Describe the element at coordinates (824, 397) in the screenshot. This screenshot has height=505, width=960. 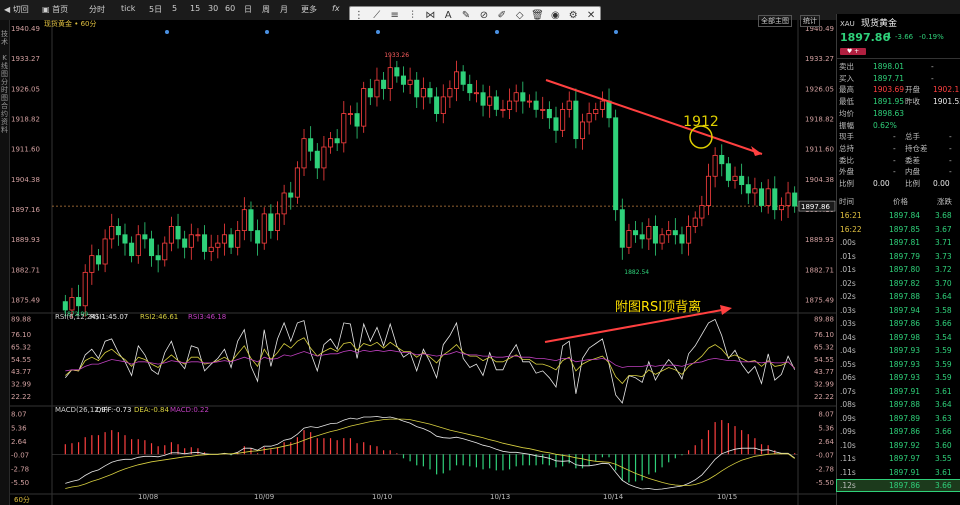
I see `rsi-tick-right: 22.22` at that location.